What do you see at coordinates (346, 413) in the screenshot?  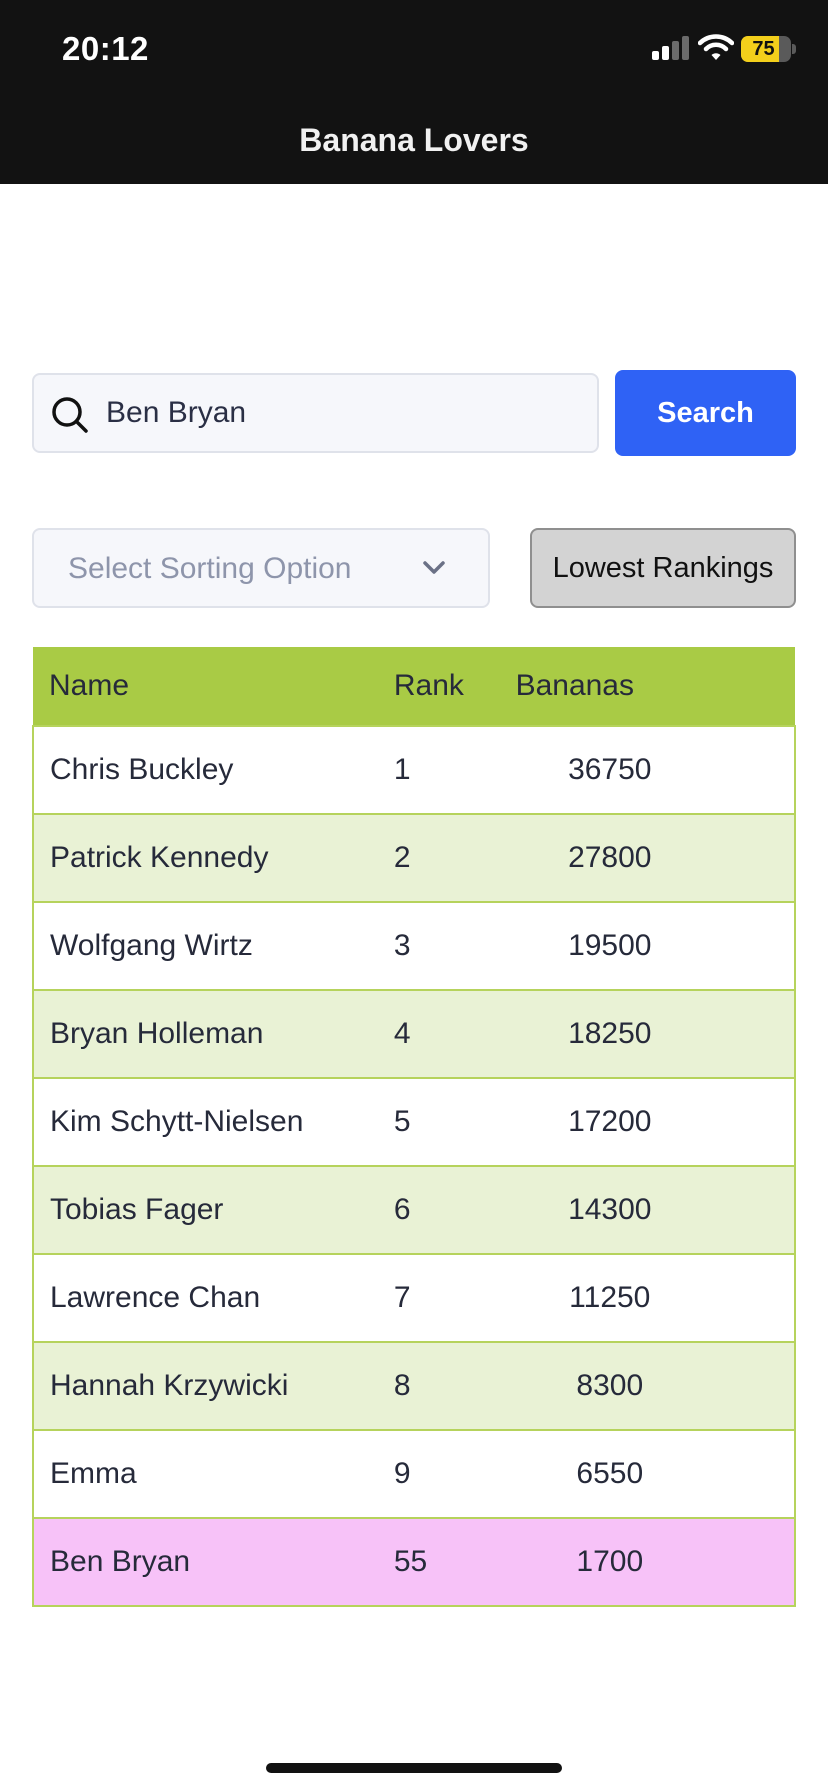 I see `search-input` at bounding box center [346, 413].